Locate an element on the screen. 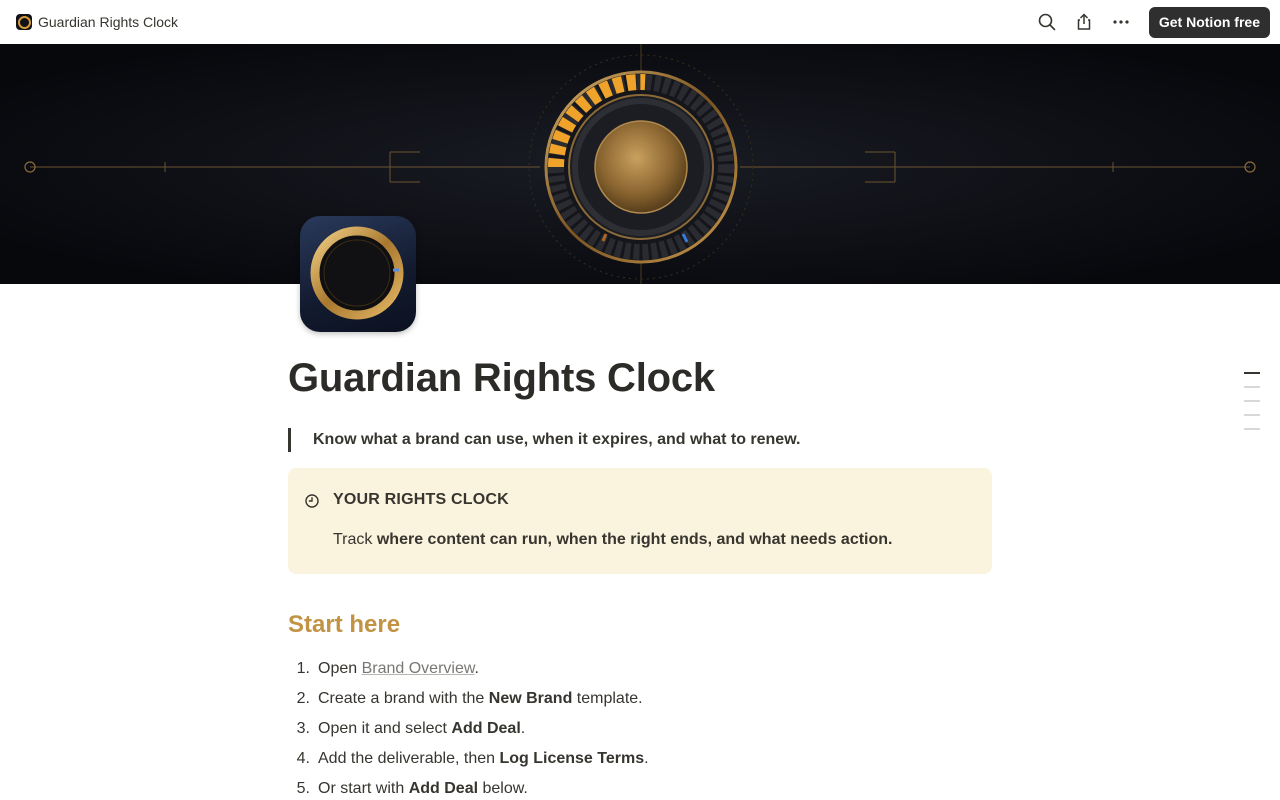 This screenshot has height=800, width=1280. brand-overview-link: Brand Overview is located at coordinates (418, 668).